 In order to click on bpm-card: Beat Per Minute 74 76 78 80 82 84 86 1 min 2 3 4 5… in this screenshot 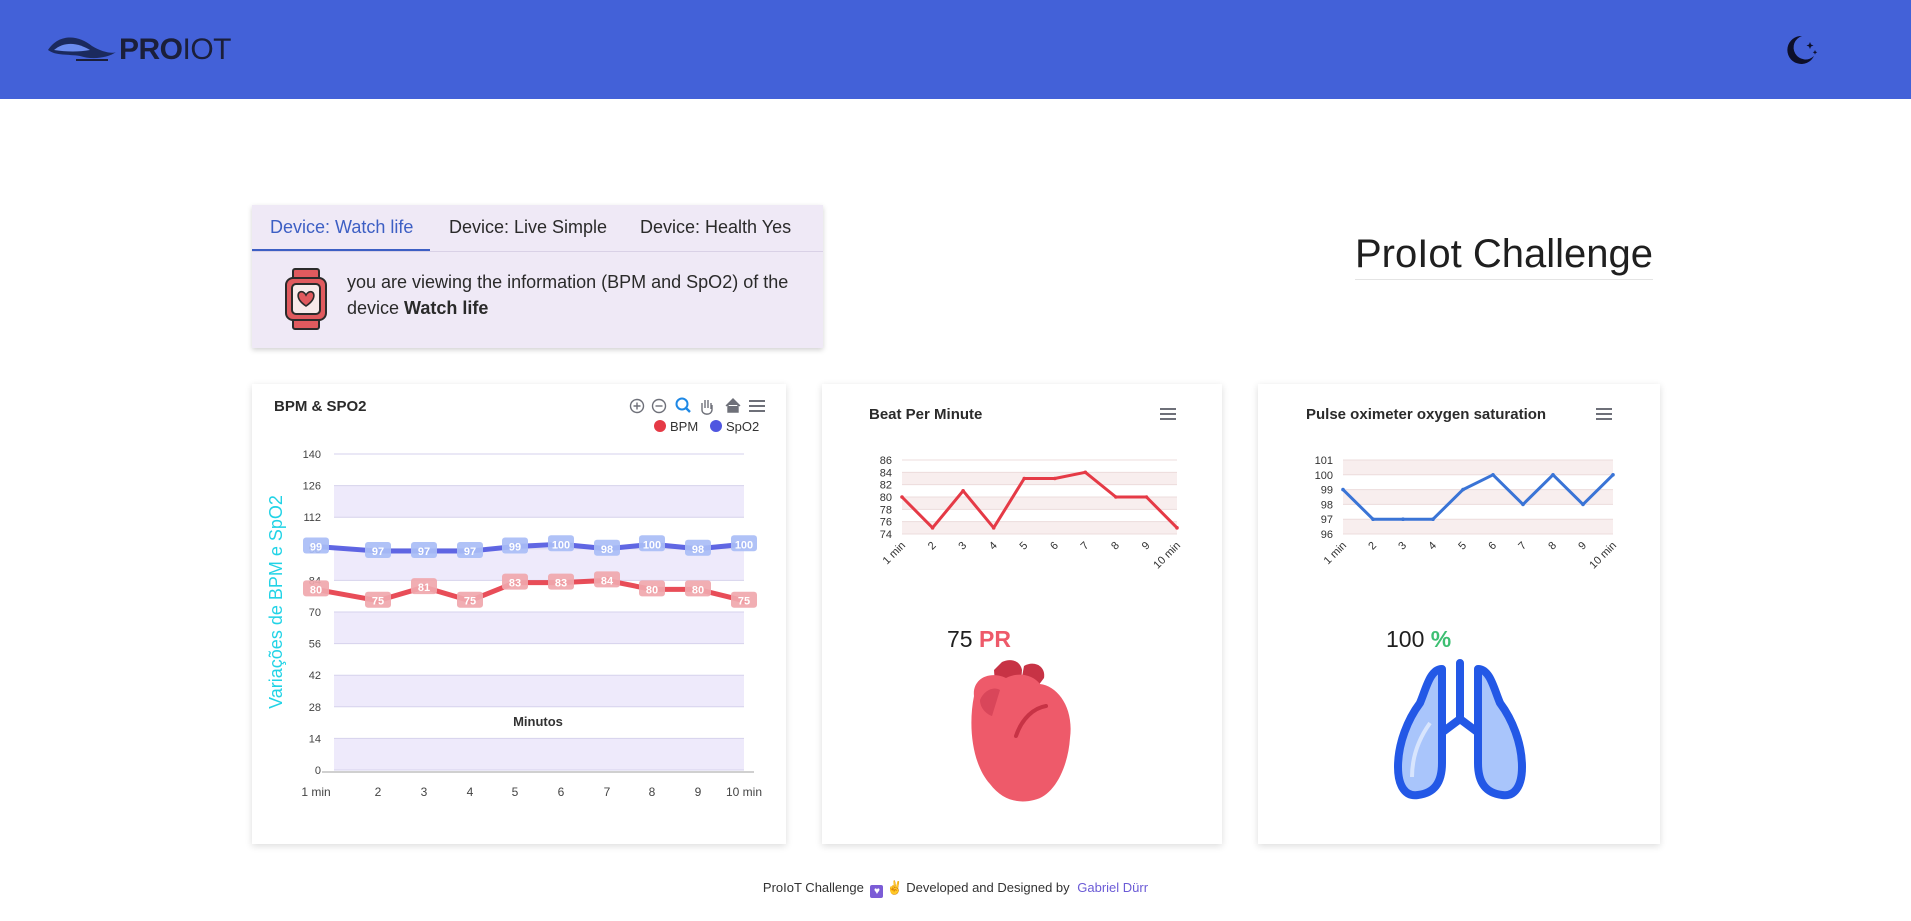, I will do `click(1022, 614)`.